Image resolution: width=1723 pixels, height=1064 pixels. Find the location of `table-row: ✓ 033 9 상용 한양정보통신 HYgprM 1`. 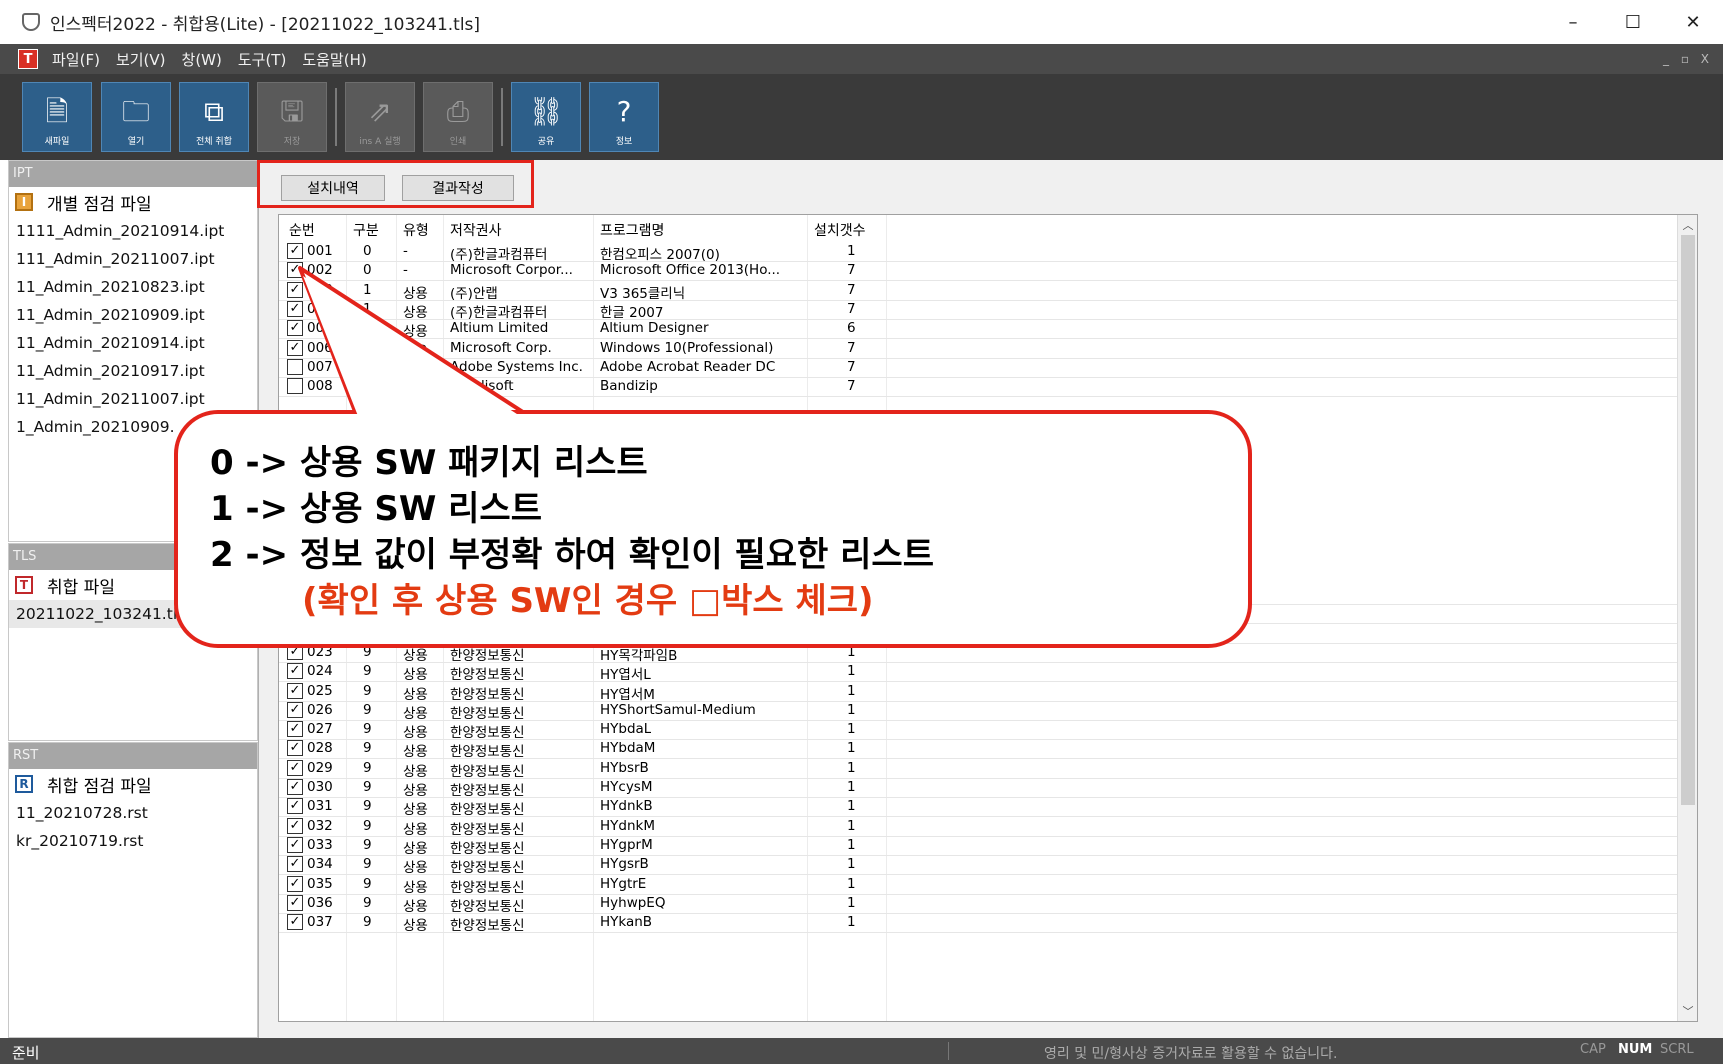

table-row: ✓ 033 9 상용 한양정보통신 HYgprM 1 is located at coordinates (984, 846).